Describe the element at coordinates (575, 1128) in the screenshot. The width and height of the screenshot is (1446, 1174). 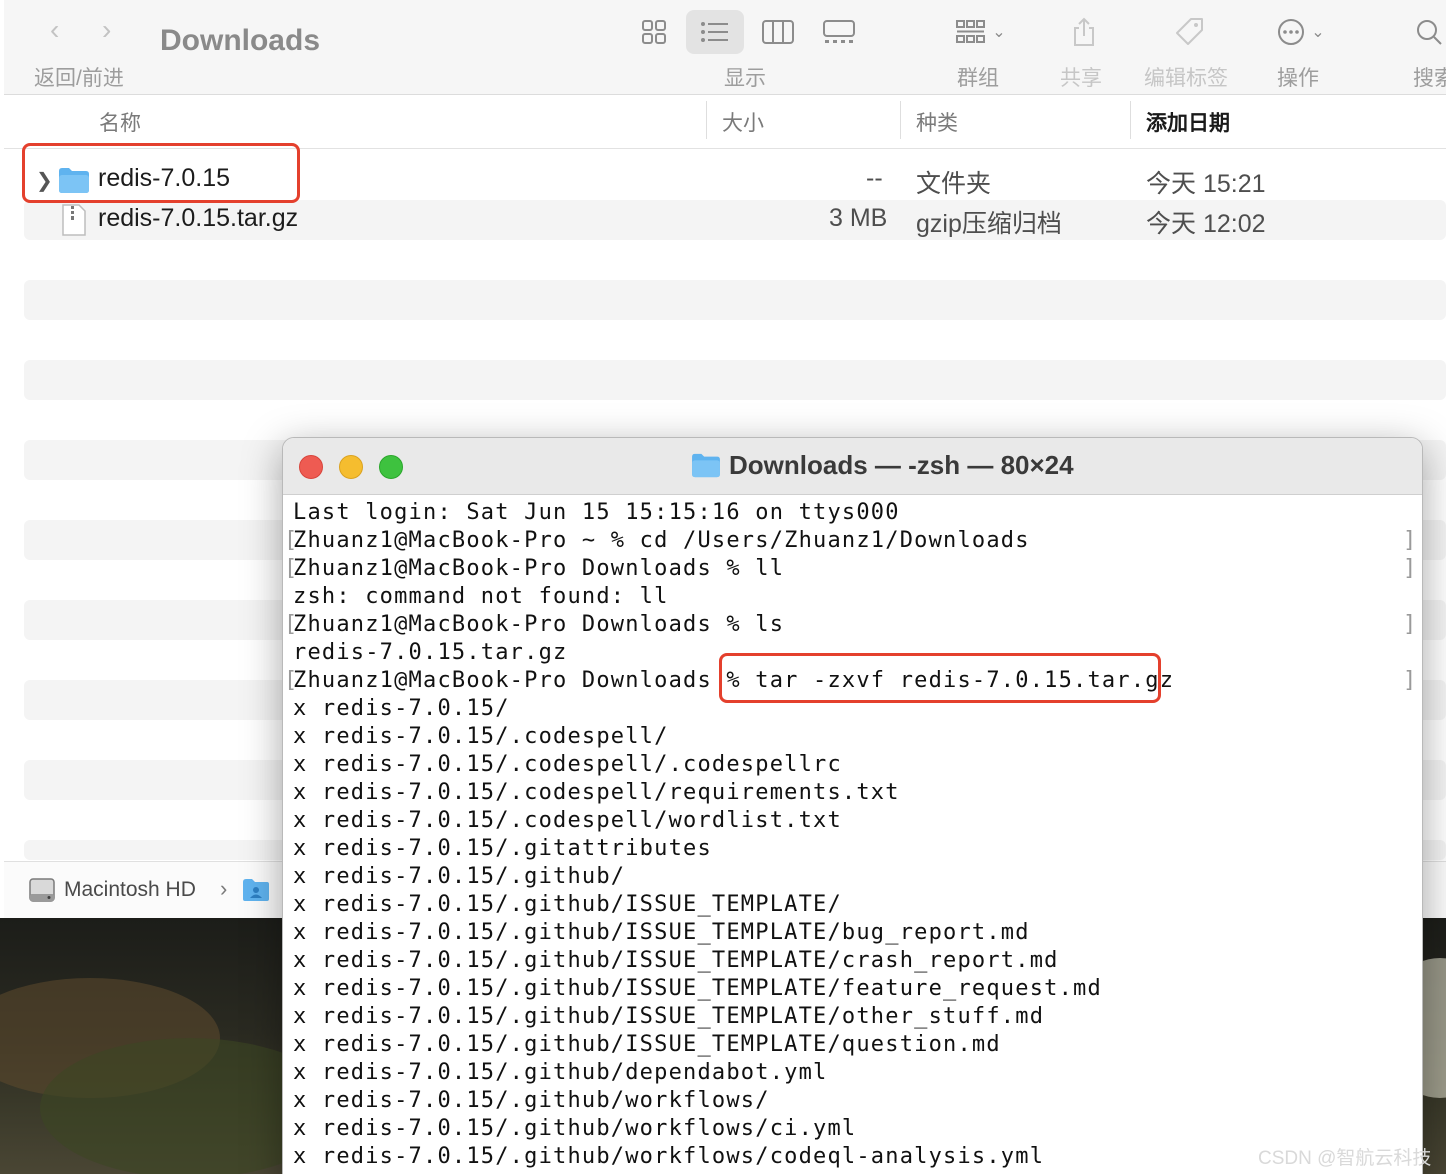
I see `terminal-line-text: x redis-7.0.15/.github/workflows/ci.yml` at that location.